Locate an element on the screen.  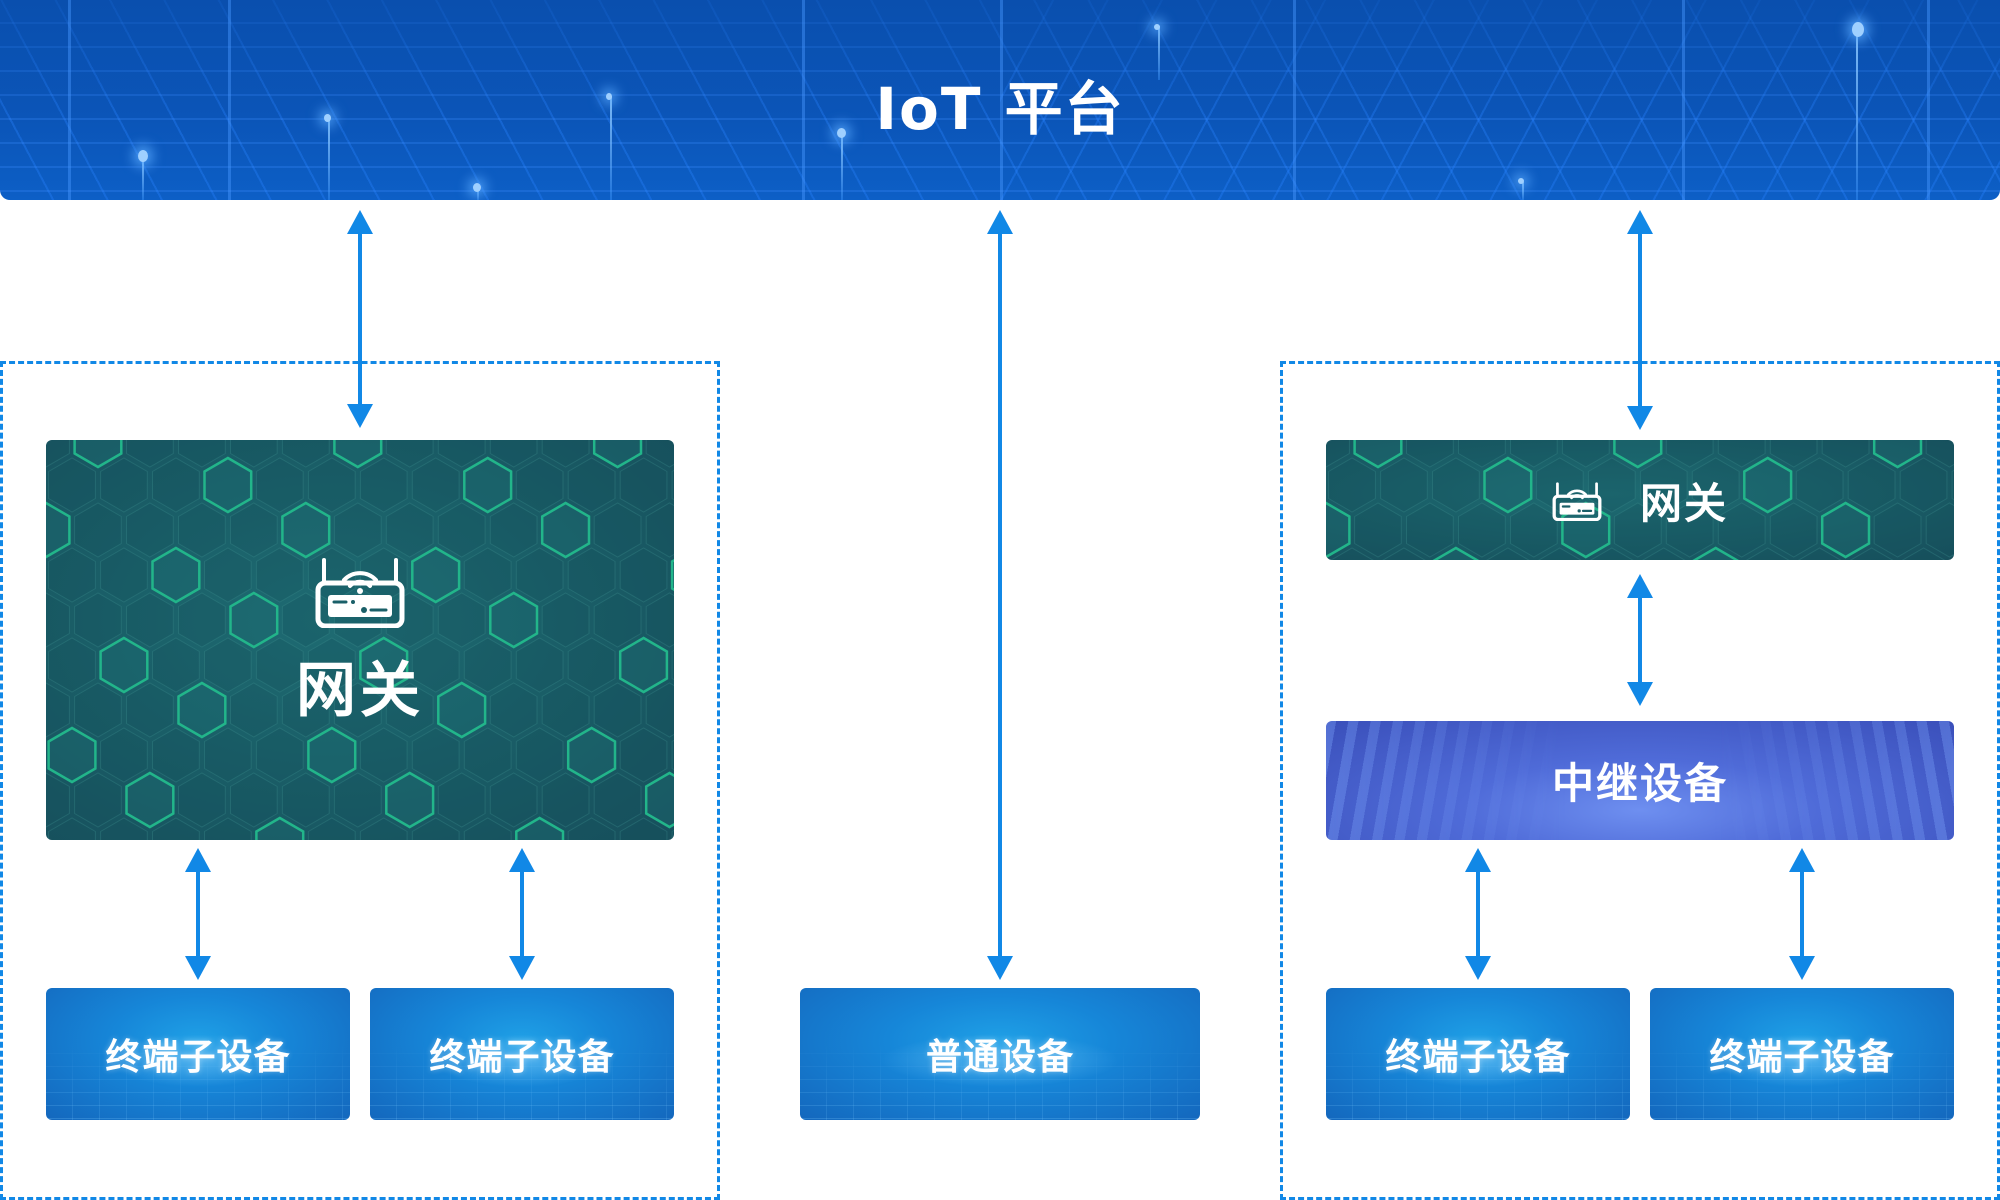
relay-device-label: 中继设备 is located at coordinates (1639, 783).